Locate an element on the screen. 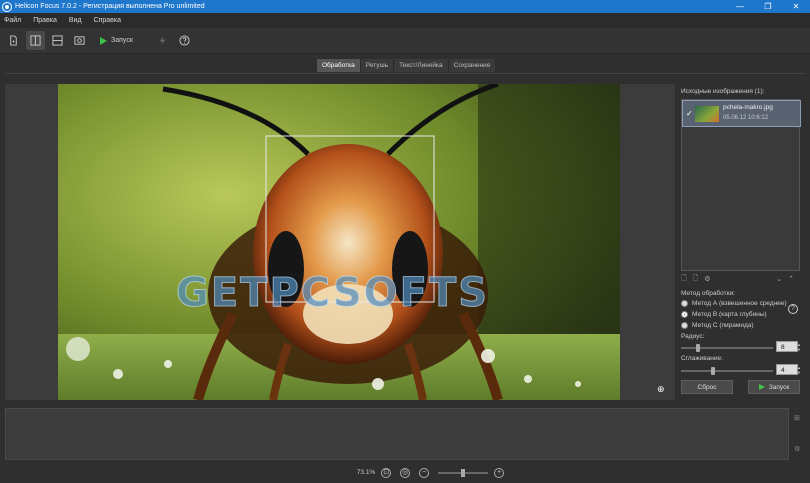 The image size is (810, 483). zoom-icon: ⊕ is located at coordinates (662, 389).